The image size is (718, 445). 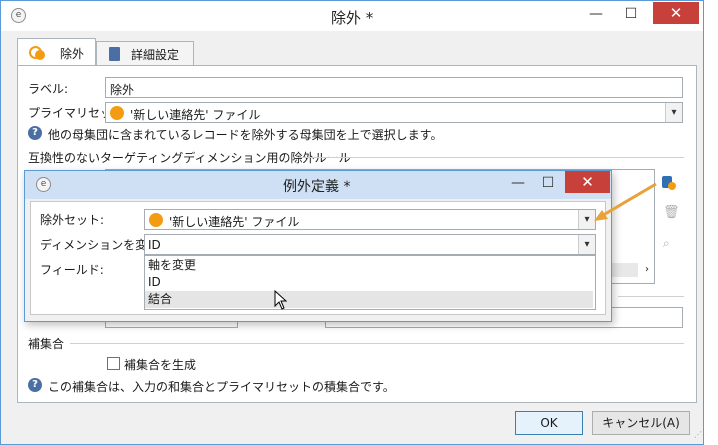 I want to click on maximize-button: ☐, so click(x=631, y=14).